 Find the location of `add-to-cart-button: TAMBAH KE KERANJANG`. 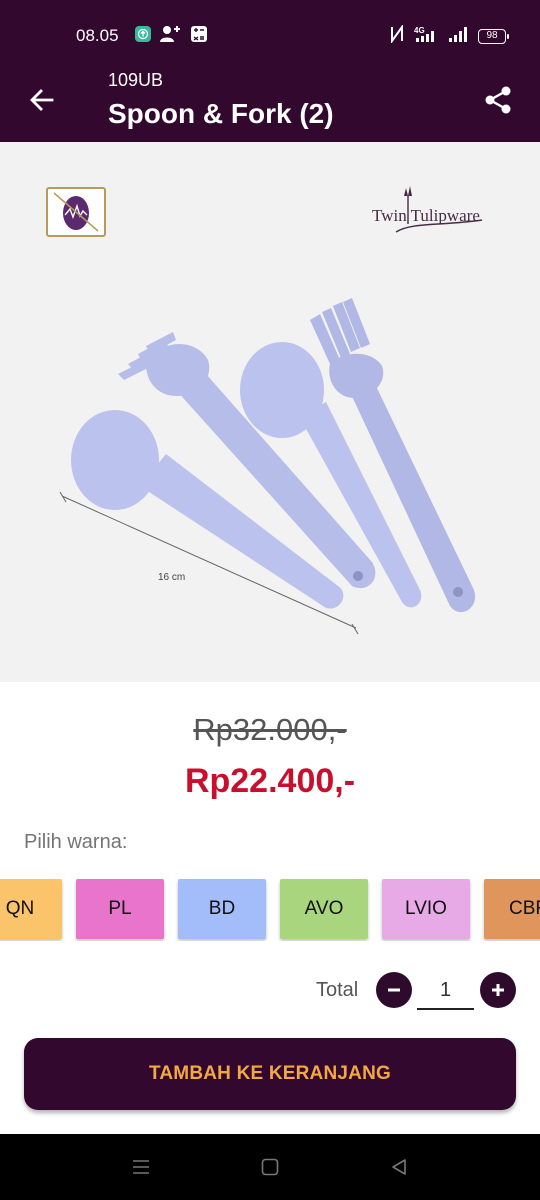

add-to-cart-button: TAMBAH KE KERANJANG is located at coordinates (270, 1074).